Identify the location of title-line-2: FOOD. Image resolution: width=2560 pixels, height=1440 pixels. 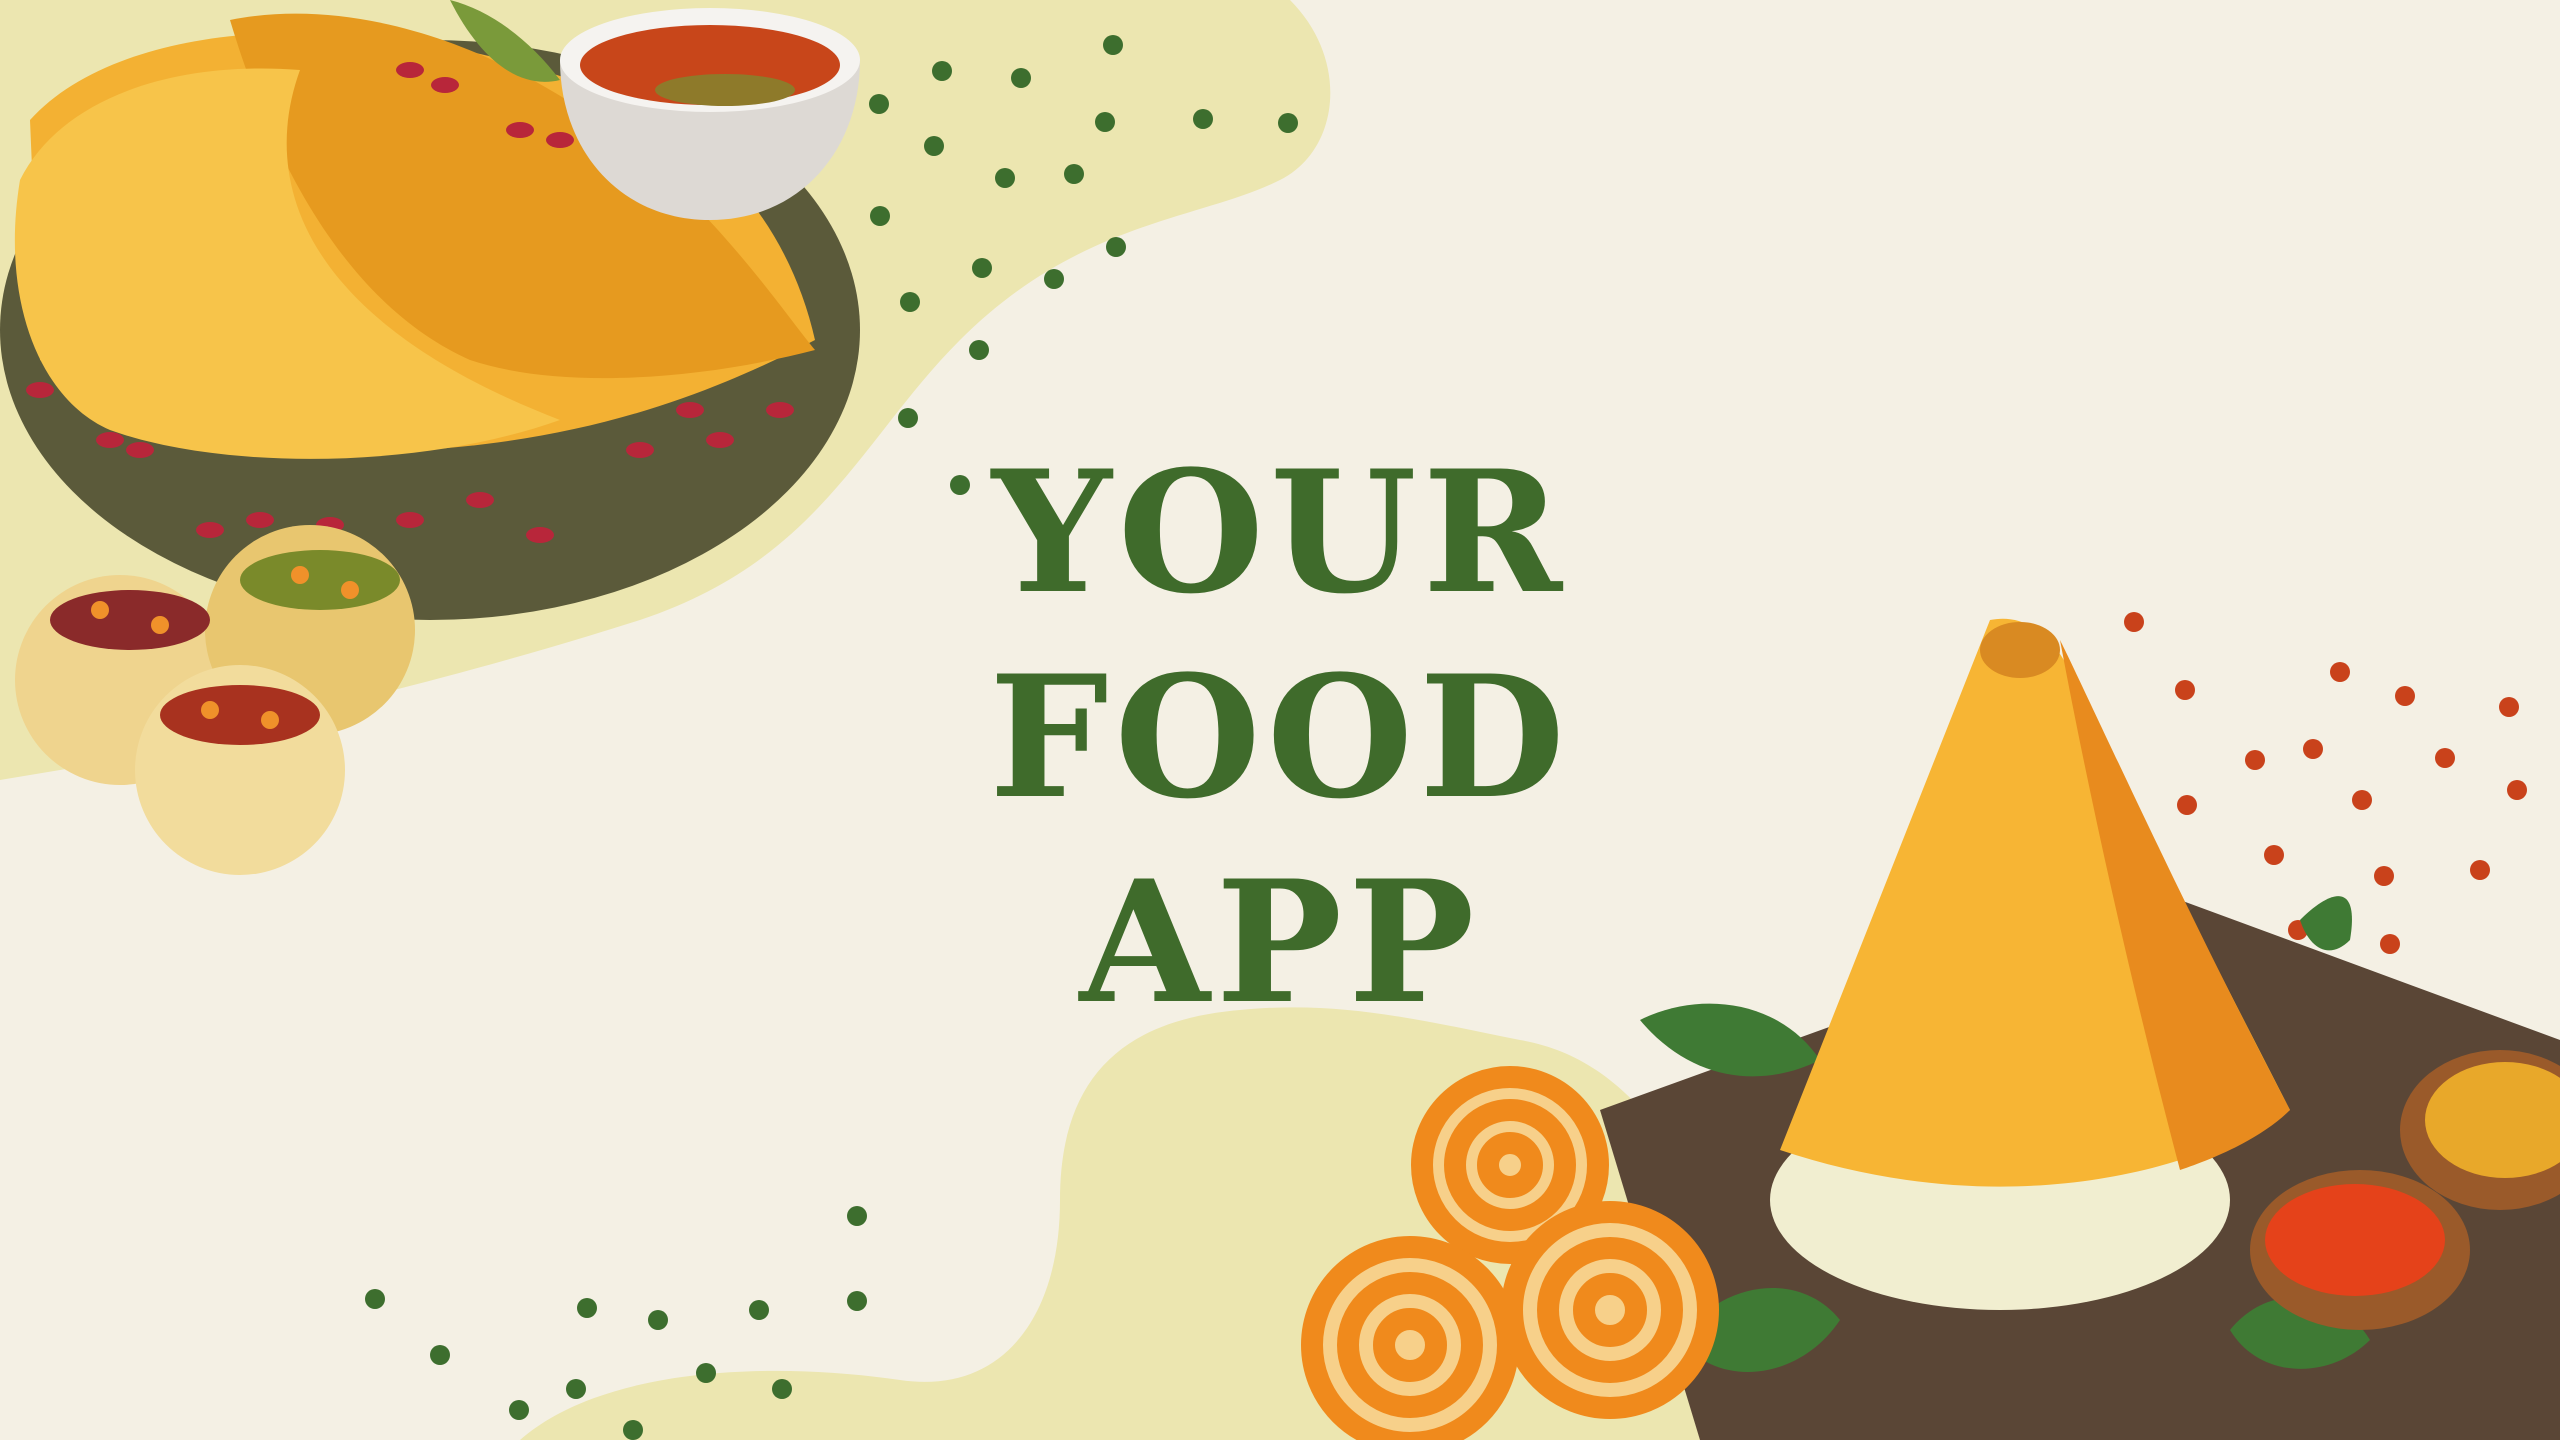
(1280, 737).